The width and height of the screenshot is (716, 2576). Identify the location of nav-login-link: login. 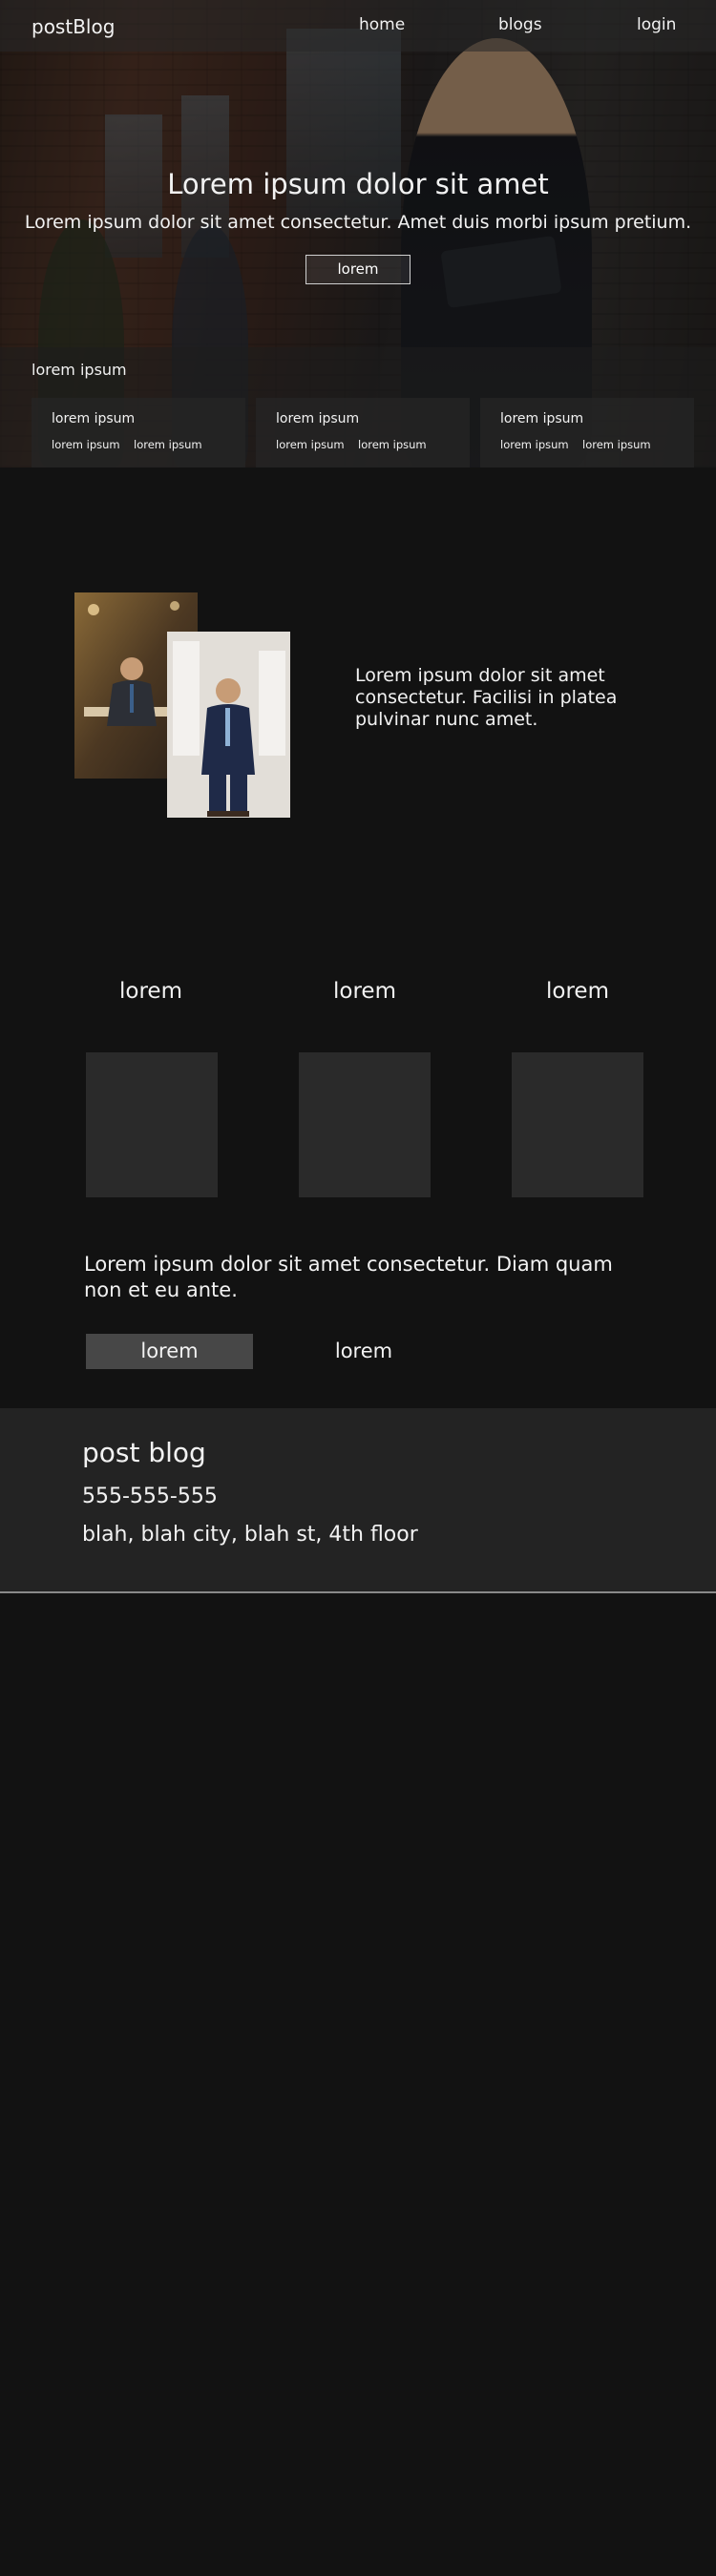
(656, 24).